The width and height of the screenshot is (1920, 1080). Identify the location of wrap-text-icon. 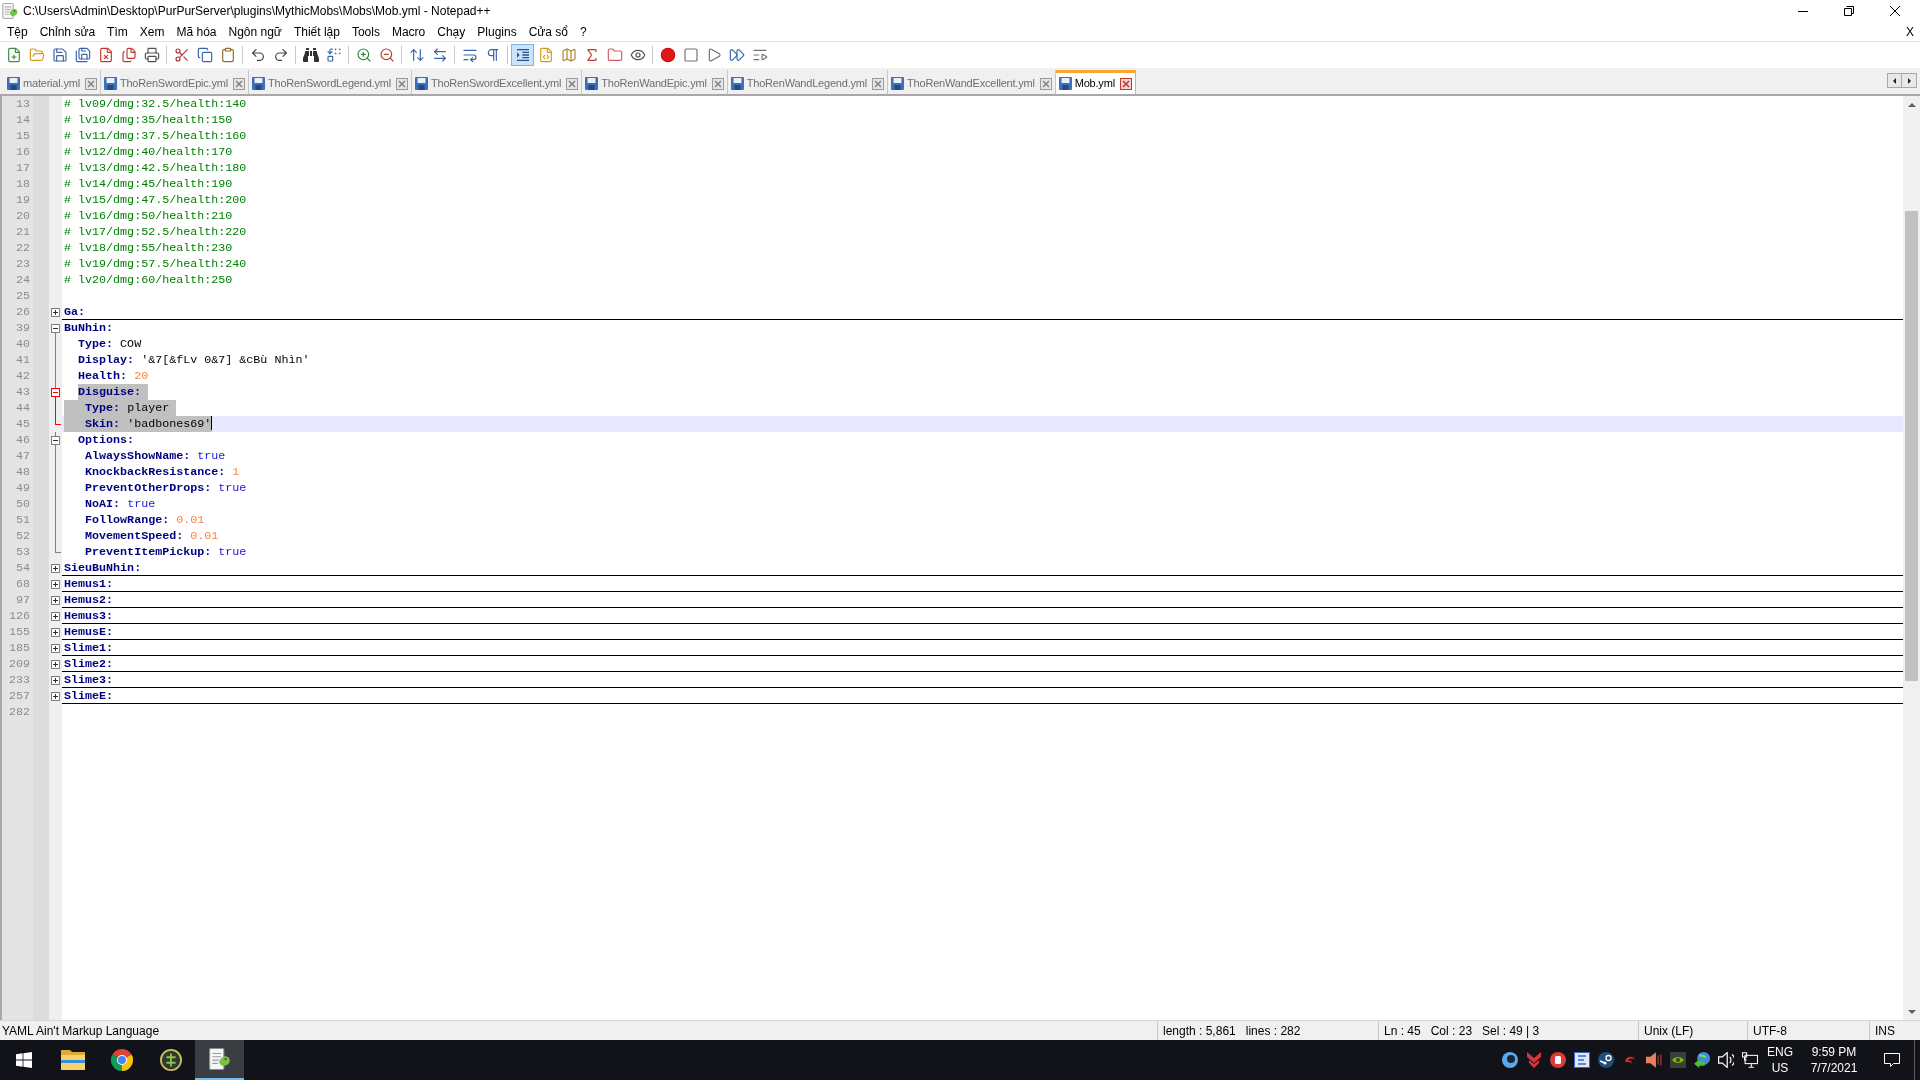
(469, 55).